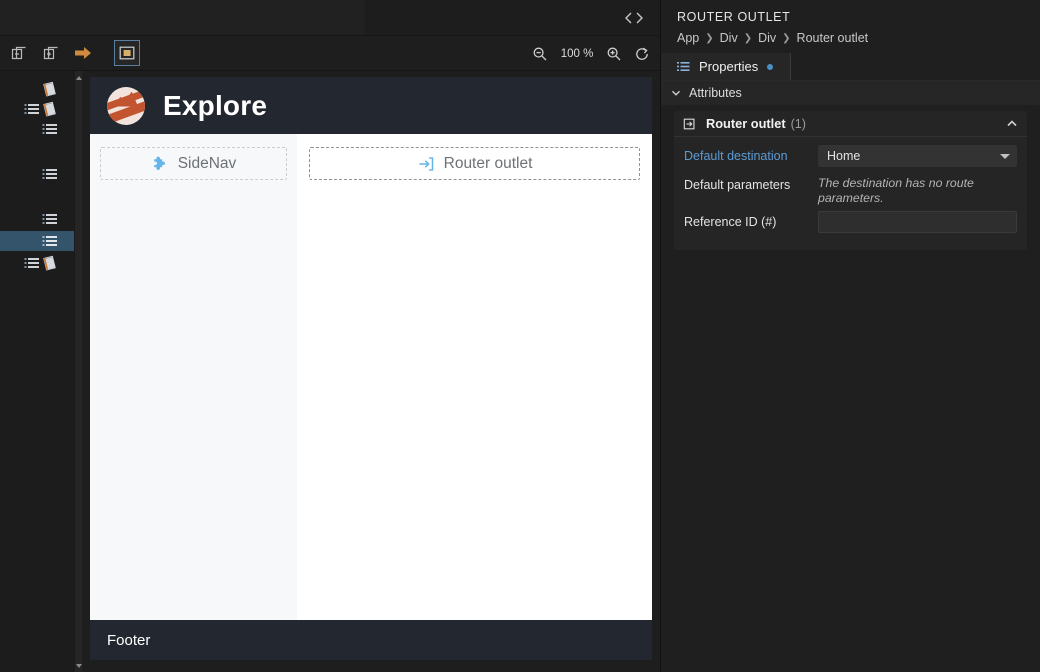 The image size is (1040, 672). Describe the element at coordinates (751, 154) in the screenshot. I see `default-destination-label: Default destination` at that location.